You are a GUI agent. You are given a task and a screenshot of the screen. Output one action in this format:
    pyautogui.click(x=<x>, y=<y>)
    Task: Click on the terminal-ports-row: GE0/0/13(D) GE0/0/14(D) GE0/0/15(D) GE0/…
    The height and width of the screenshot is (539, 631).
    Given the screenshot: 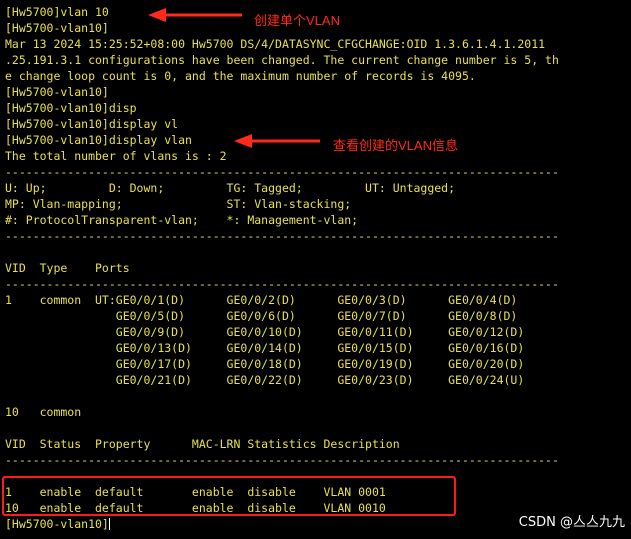 What is the action you would take?
    pyautogui.click(x=265, y=348)
    